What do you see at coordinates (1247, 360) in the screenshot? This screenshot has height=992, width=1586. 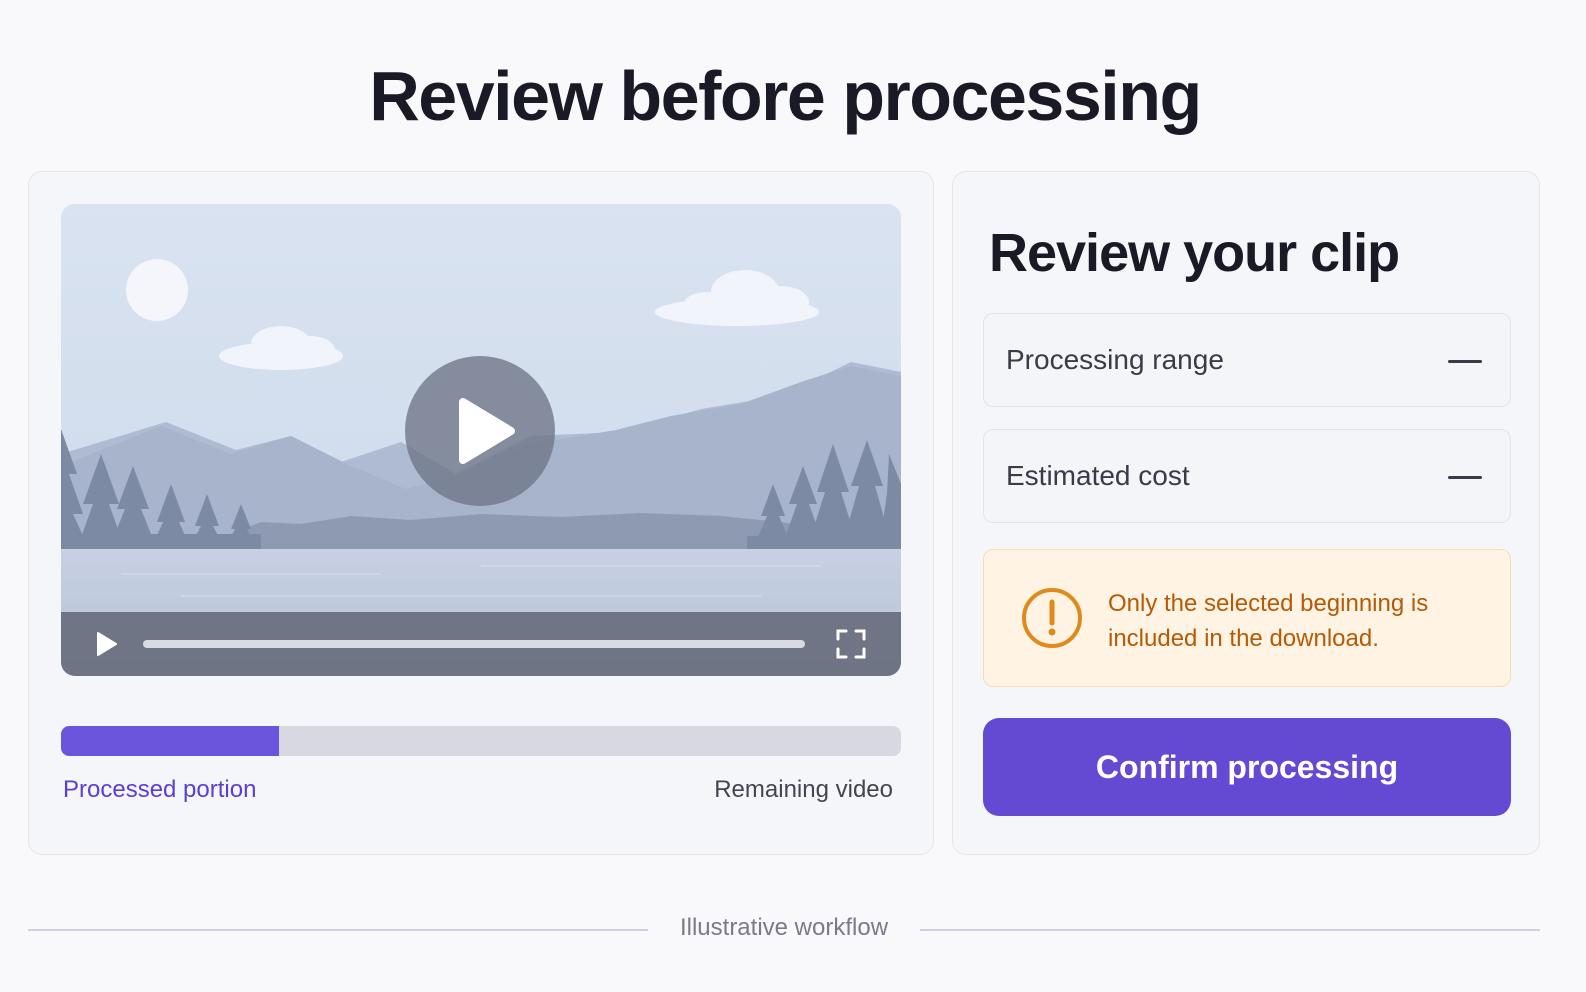 I see `processing-range-row: Processing range` at bounding box center [1247, 360].